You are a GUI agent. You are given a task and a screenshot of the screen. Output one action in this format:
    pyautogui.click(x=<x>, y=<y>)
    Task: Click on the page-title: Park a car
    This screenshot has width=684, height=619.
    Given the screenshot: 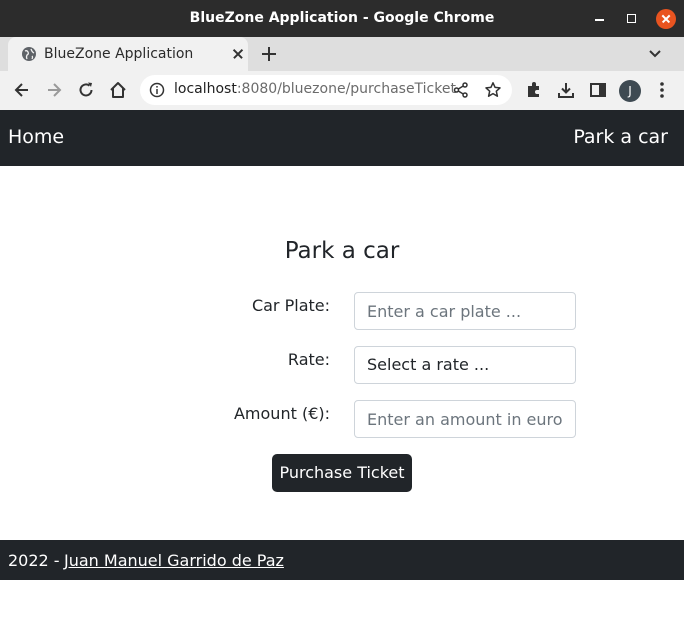 What is the action you would take?
    pyautogui.click(x=342, y=251)
    